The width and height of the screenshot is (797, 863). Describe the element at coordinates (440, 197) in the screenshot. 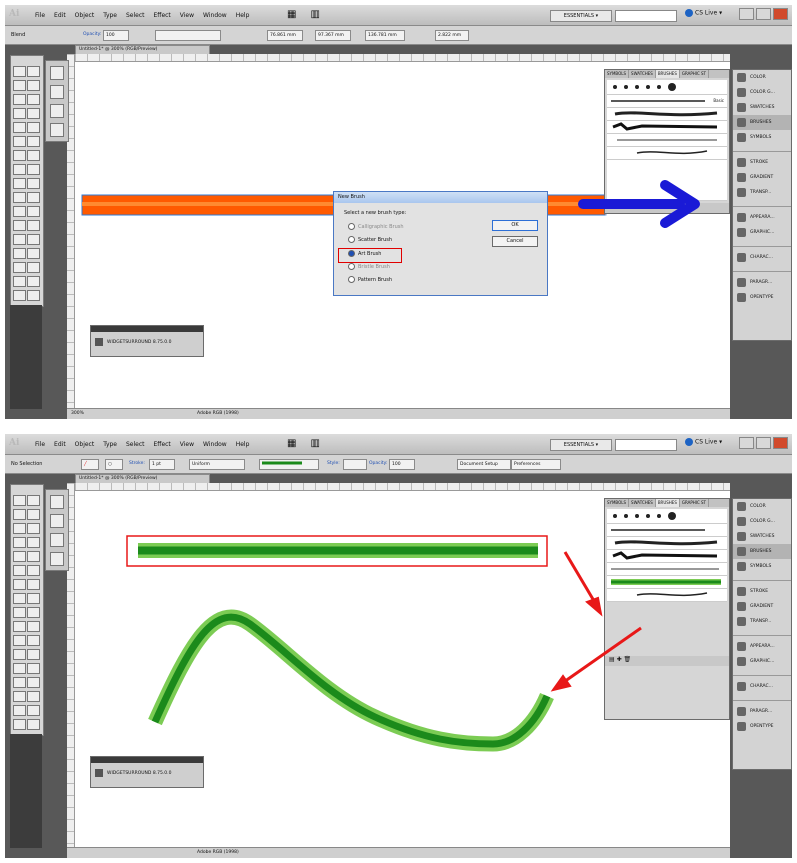

I see `dialog-title: New Brush` at that location.